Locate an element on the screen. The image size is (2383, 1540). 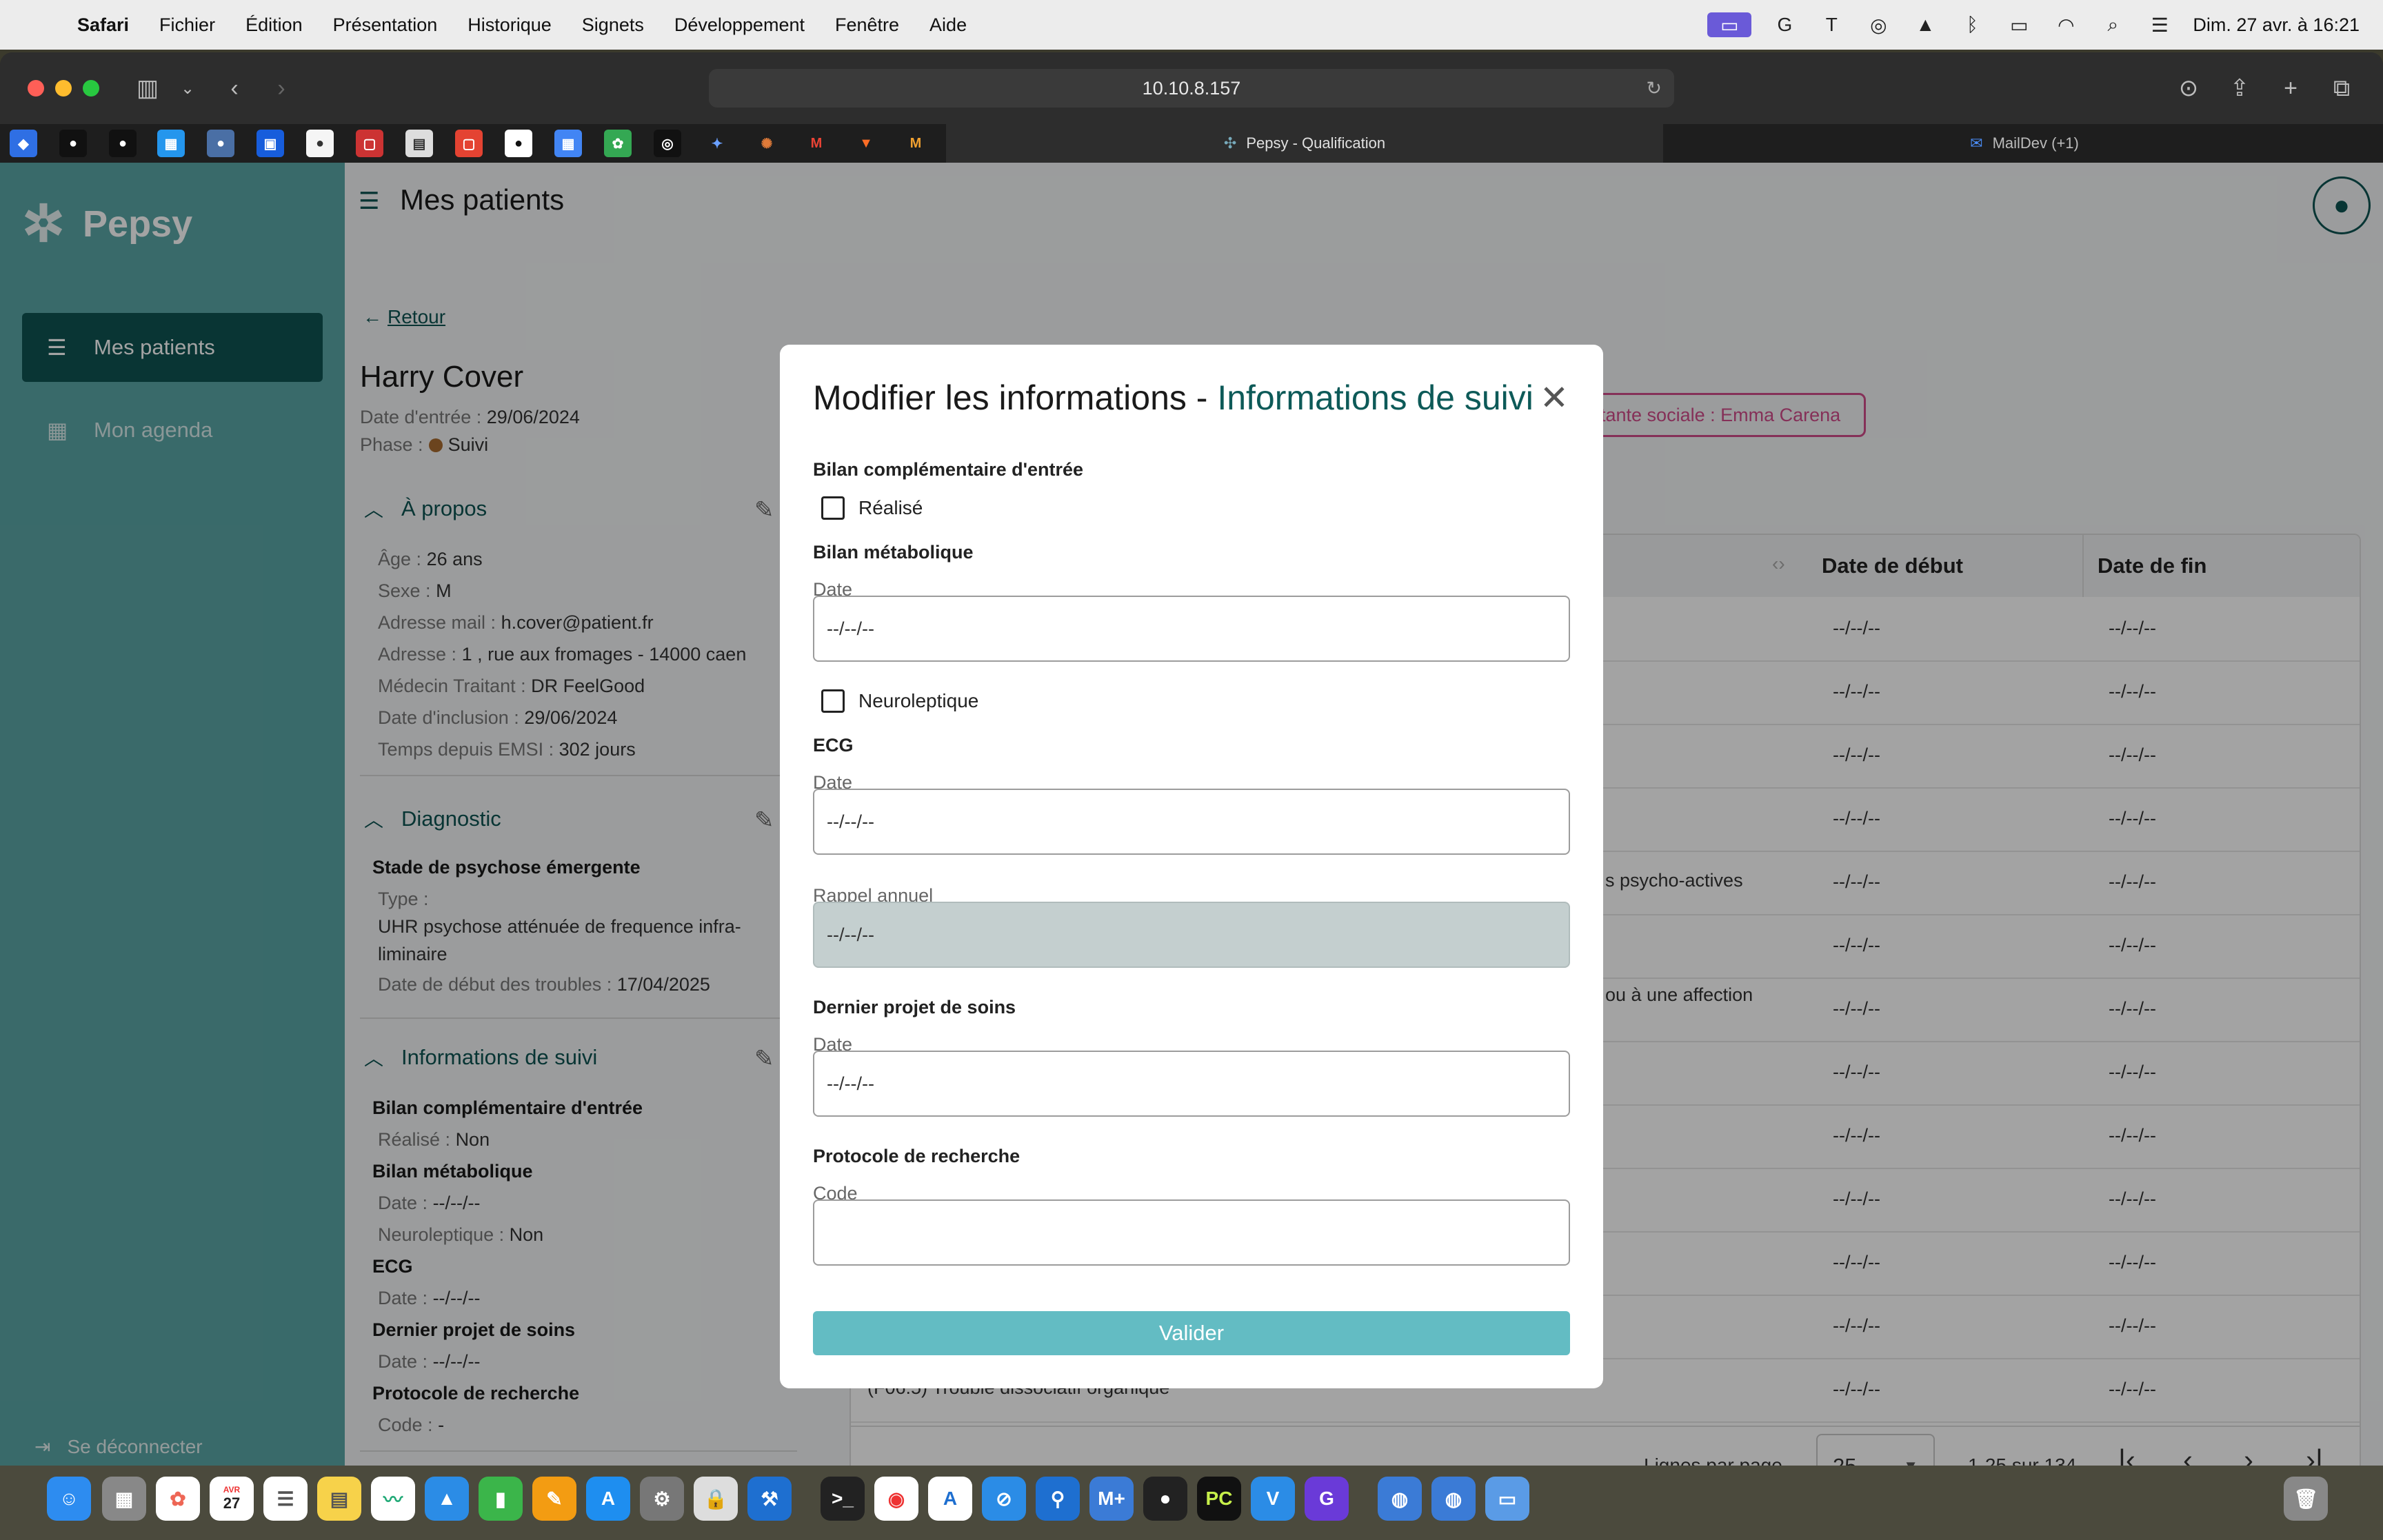
menu-edition: Édition is located at coordinates (274, 25).